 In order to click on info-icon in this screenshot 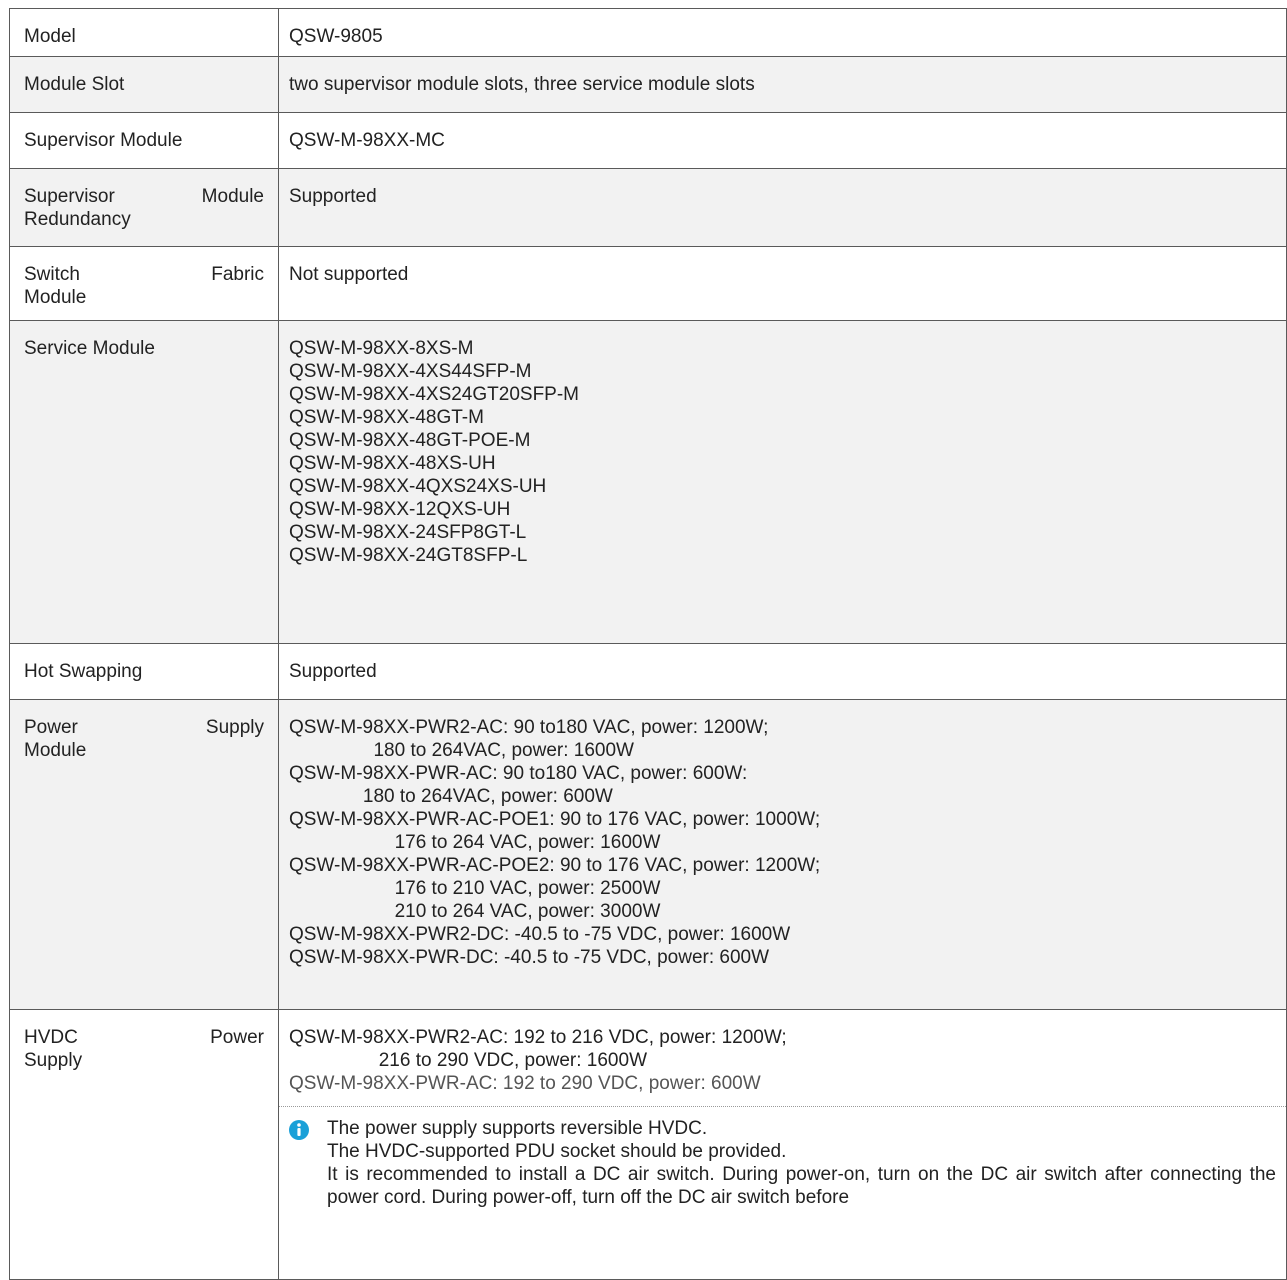, I will do `click(299, 1130)`.